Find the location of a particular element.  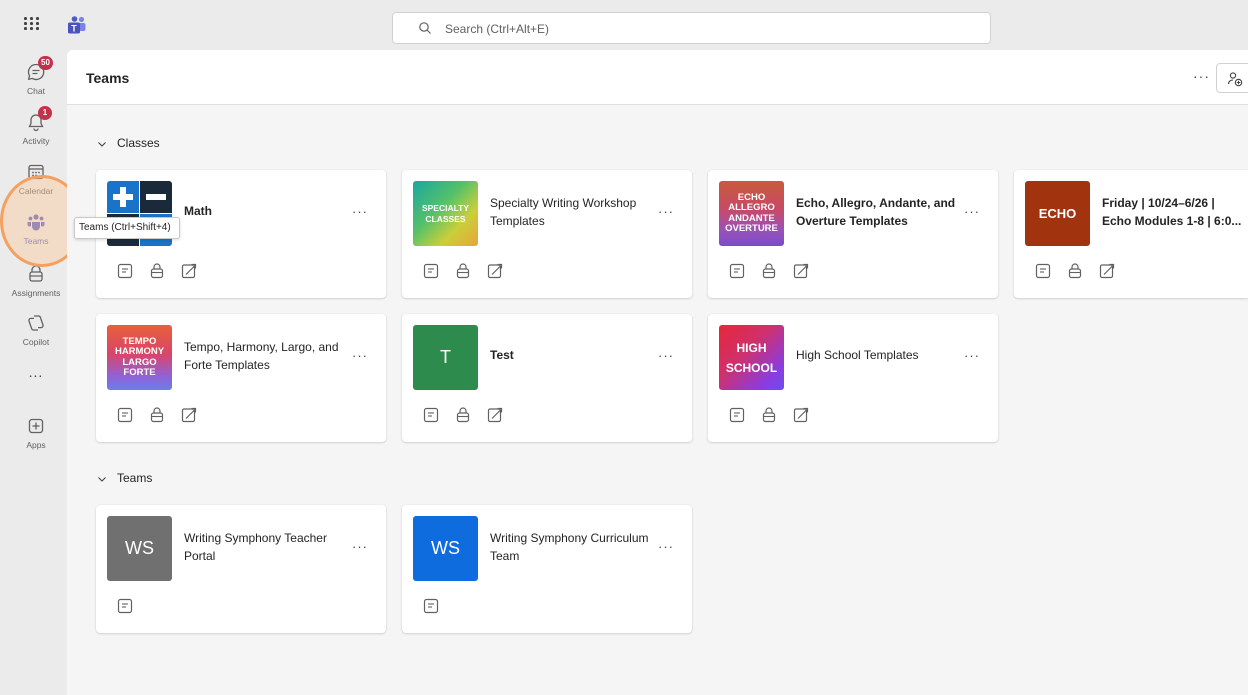

rail-item-apps: Apps is located at coordinates (33, 435).